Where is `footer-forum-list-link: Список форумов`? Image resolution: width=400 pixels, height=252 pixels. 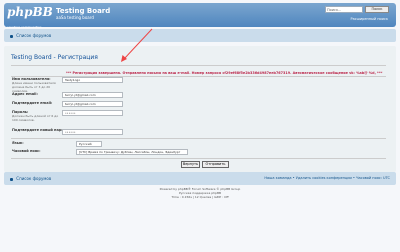
footer-forum-list-link: Список форумов is located at coordinates (33, 178).